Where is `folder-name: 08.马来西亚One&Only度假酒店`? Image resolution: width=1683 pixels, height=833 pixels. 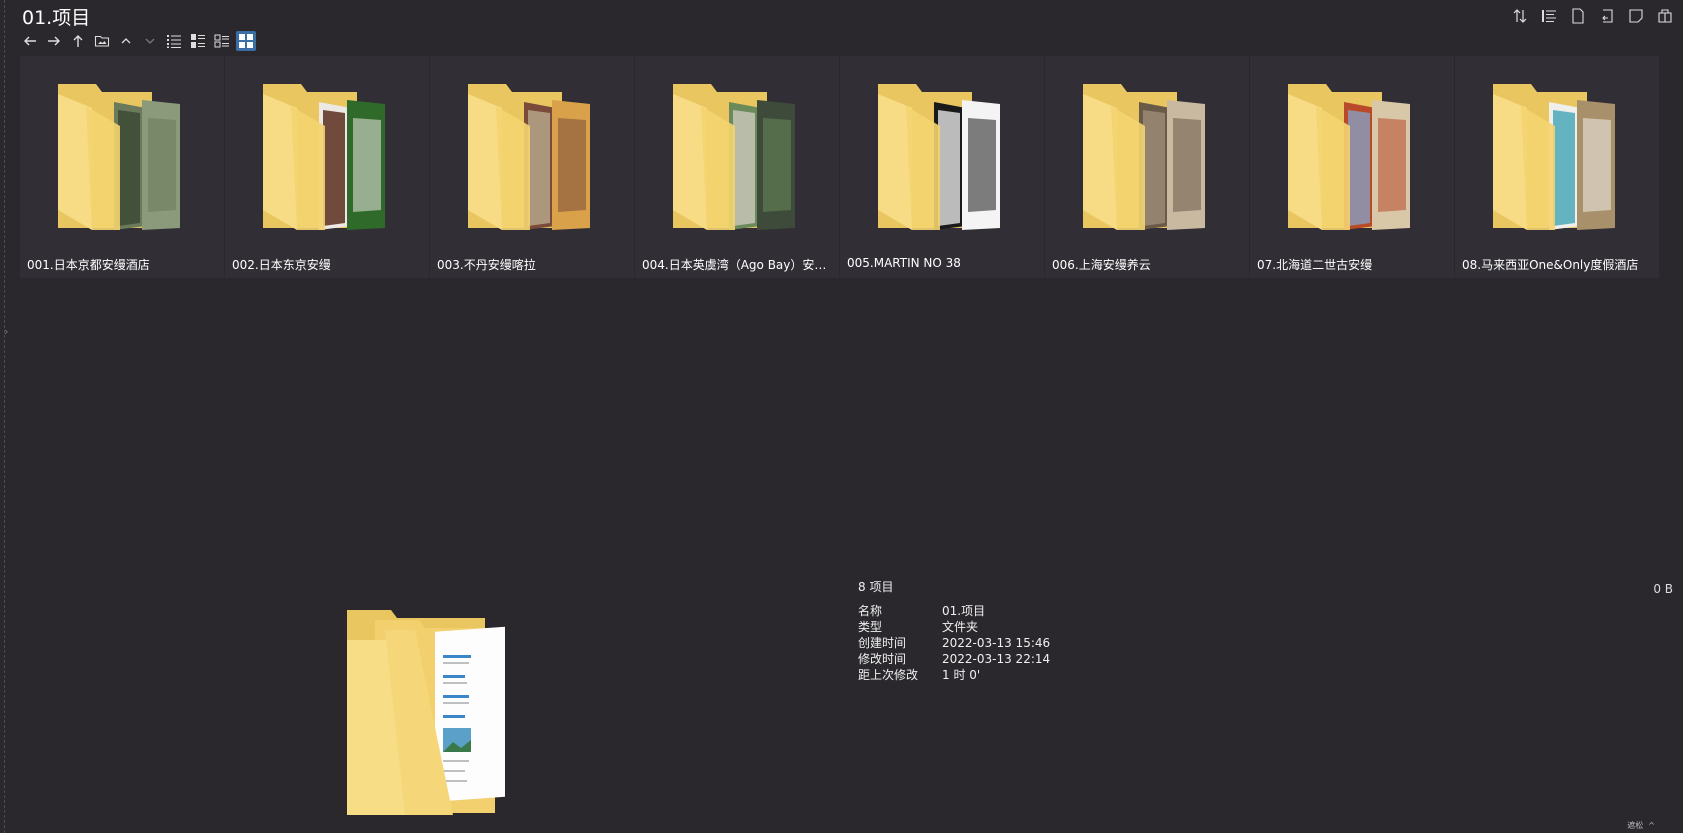
folder-name: 08.马来西亚One&Only度假酒店 is located at coordinates (1550, 265).